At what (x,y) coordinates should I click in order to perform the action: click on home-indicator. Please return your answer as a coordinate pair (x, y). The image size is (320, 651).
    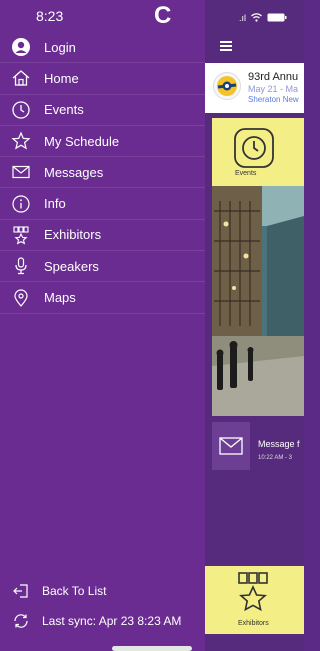
    Looking at the image, I should click on (152, 648).